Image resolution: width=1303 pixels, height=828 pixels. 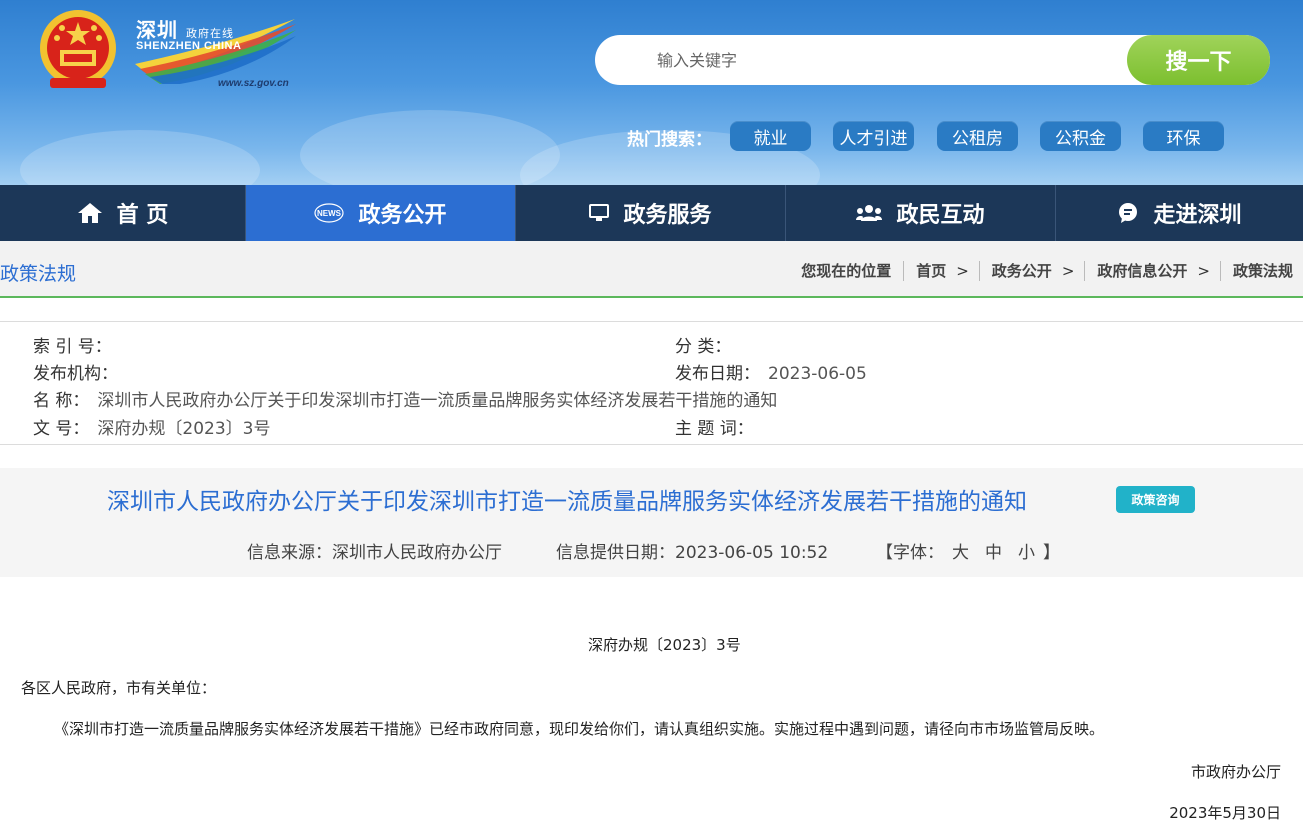 I want to click on breadcrumb-policies: 政策法规, so click(x=1263, y=270).